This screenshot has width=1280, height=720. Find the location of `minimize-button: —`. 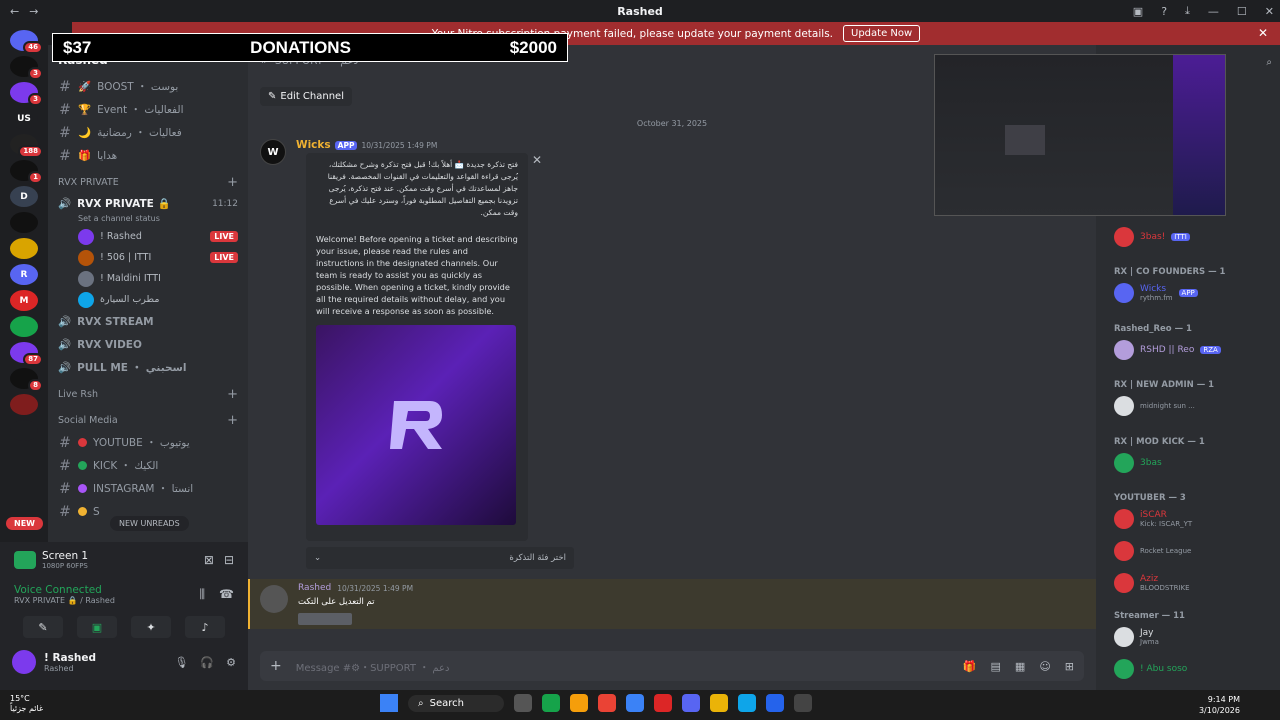

minimize-button: — is located at coordinates (1213, 11).